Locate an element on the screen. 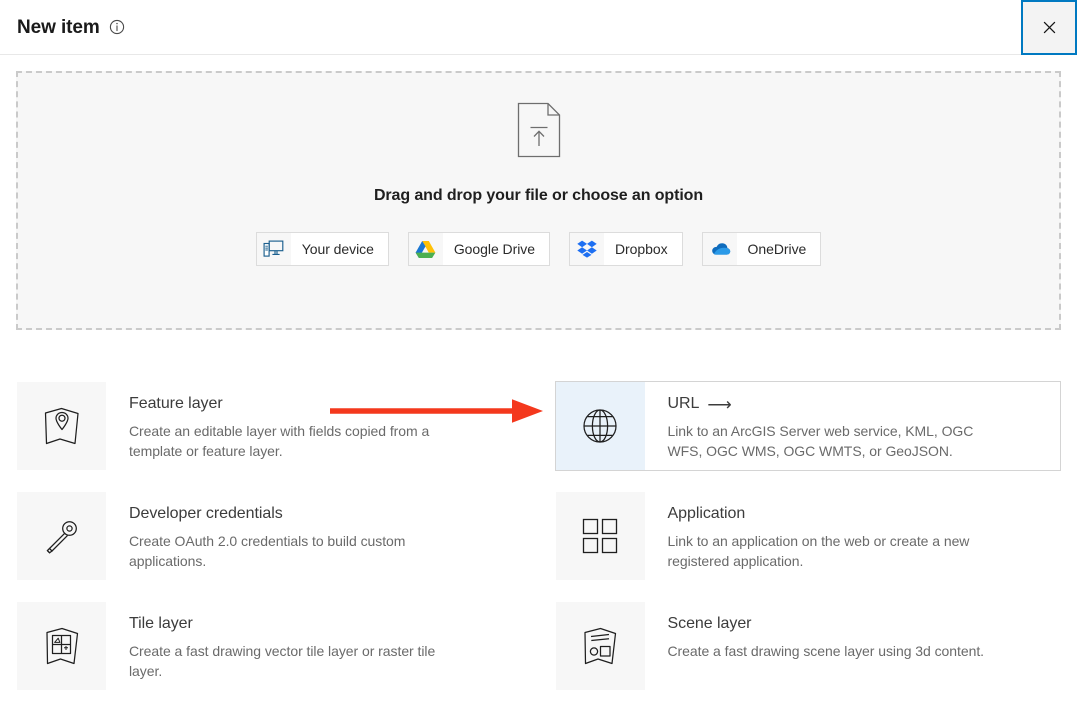 The width and height of the screenshot is (1077, 711). source-button-onedrive: OneDrive is located at coordinates (761, 249).